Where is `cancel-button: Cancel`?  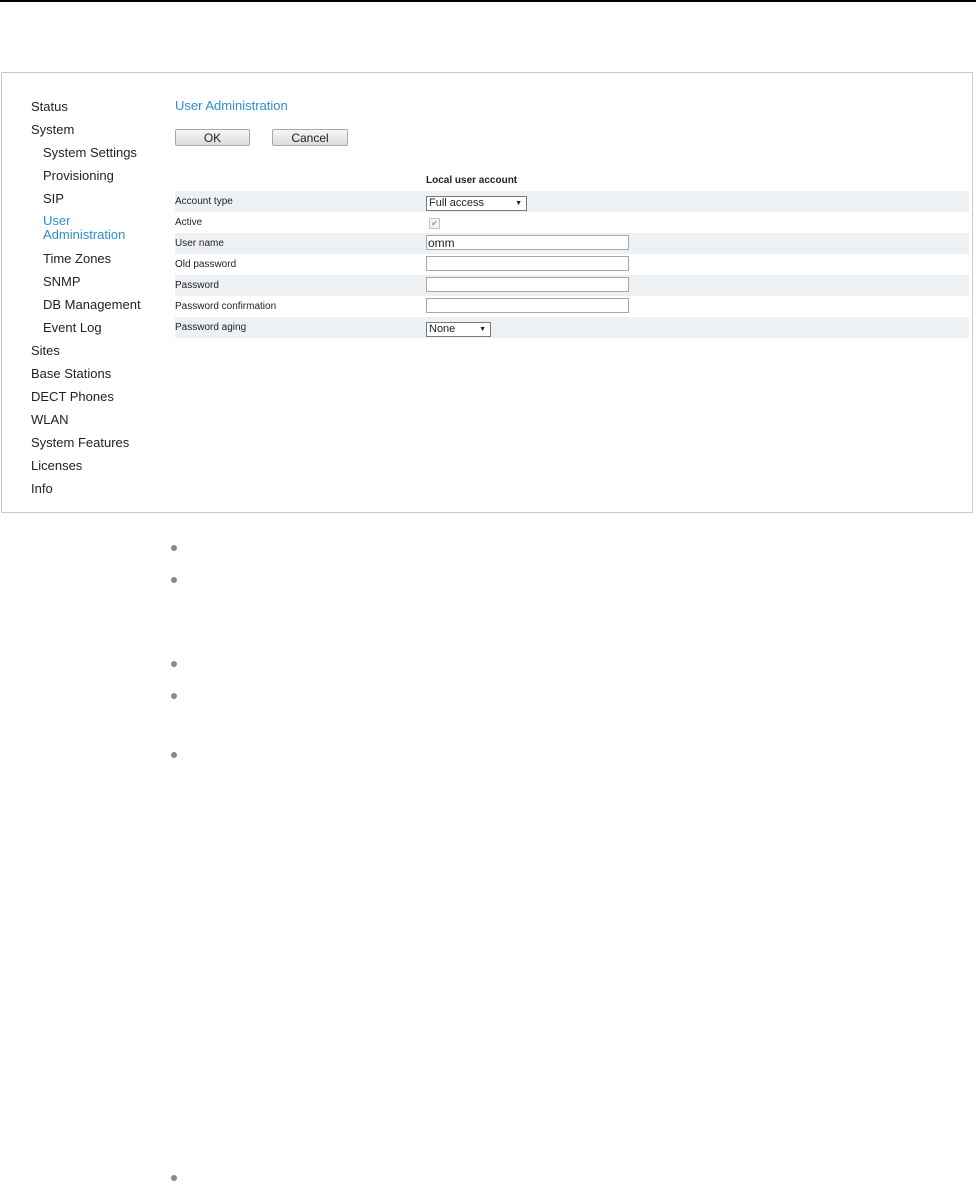
cancel-button: Cancel is located at coordinates (310, 137).